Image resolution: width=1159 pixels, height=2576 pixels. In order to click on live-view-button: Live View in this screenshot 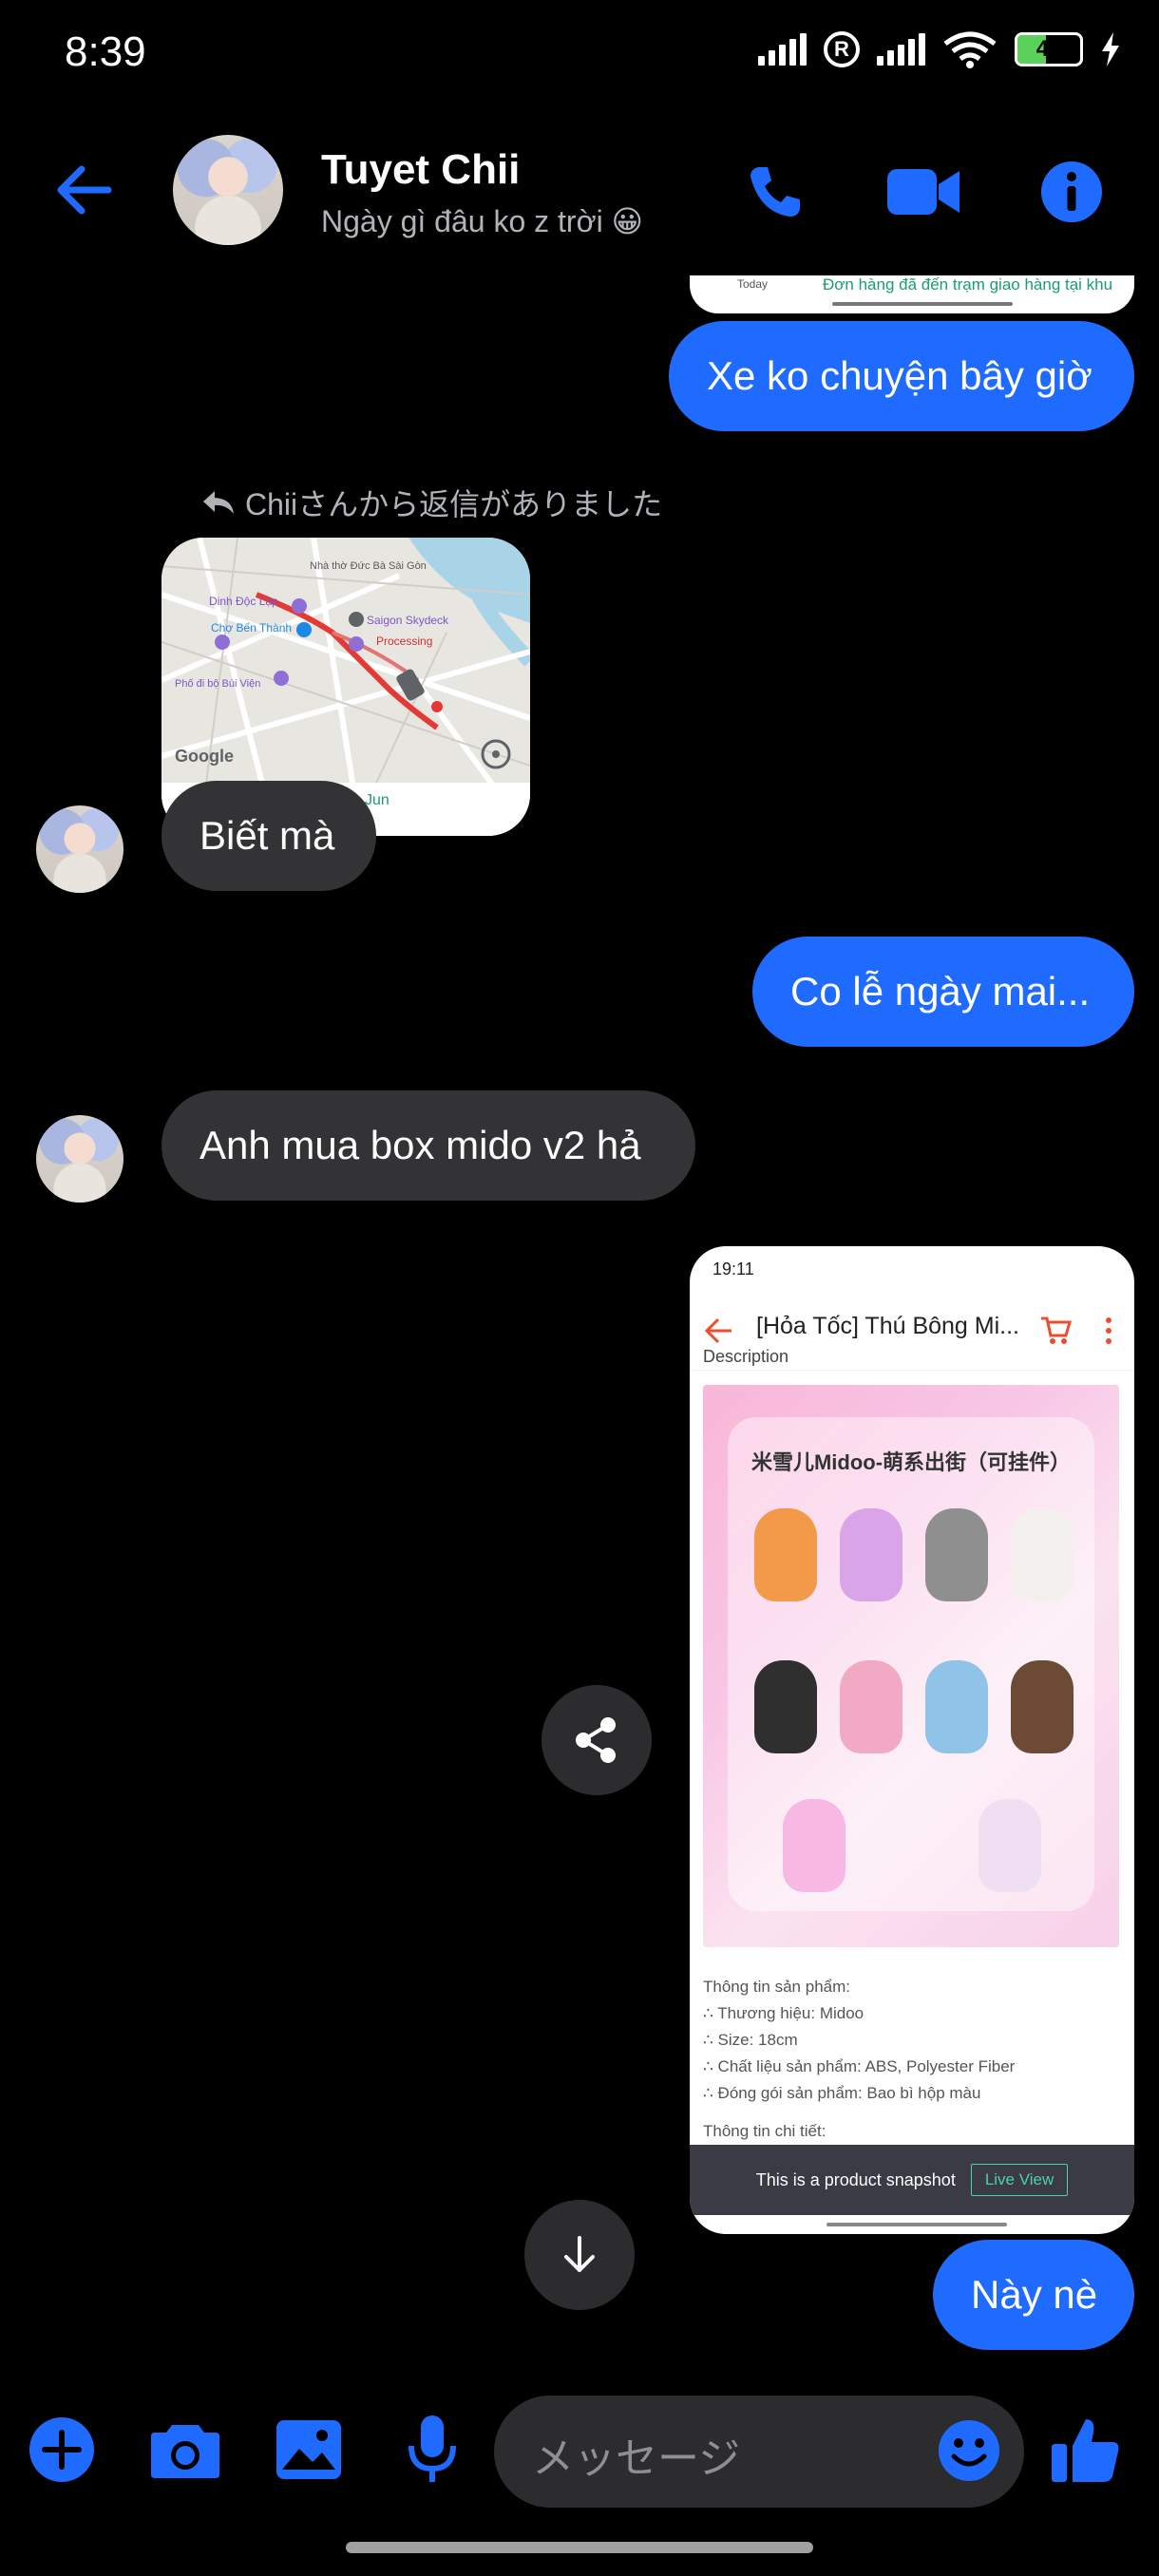, I will do `click(1019, 2180)`.